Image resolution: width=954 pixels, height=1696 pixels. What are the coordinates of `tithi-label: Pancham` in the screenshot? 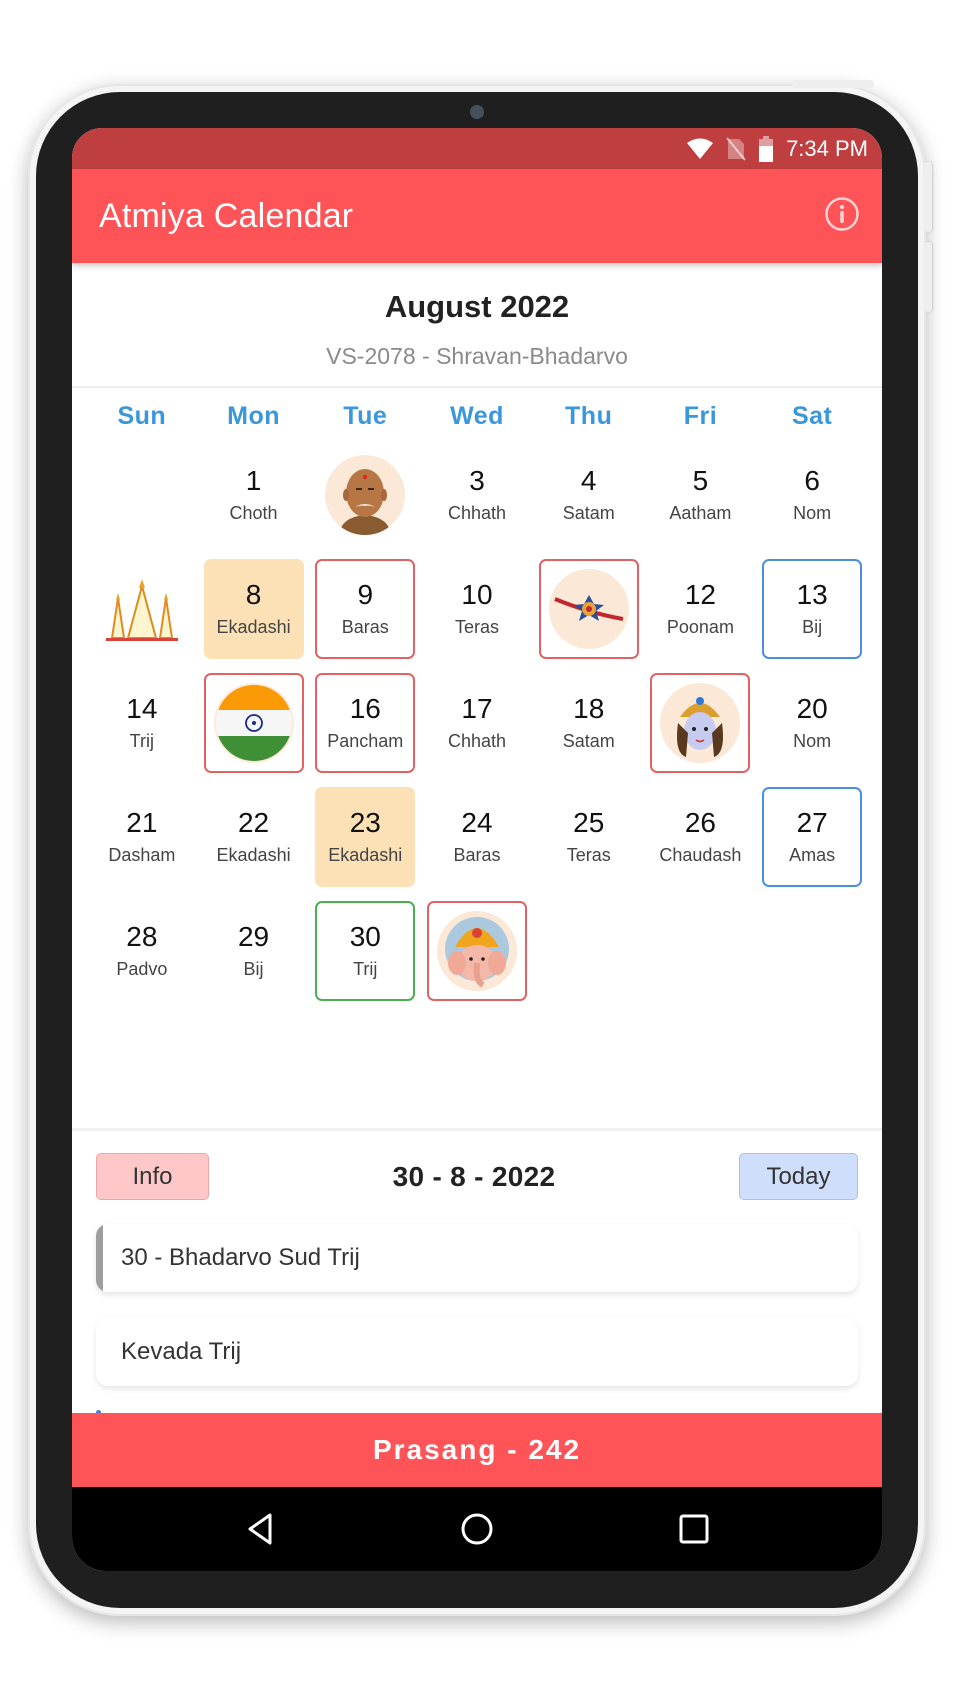 It's located at (365, 740).